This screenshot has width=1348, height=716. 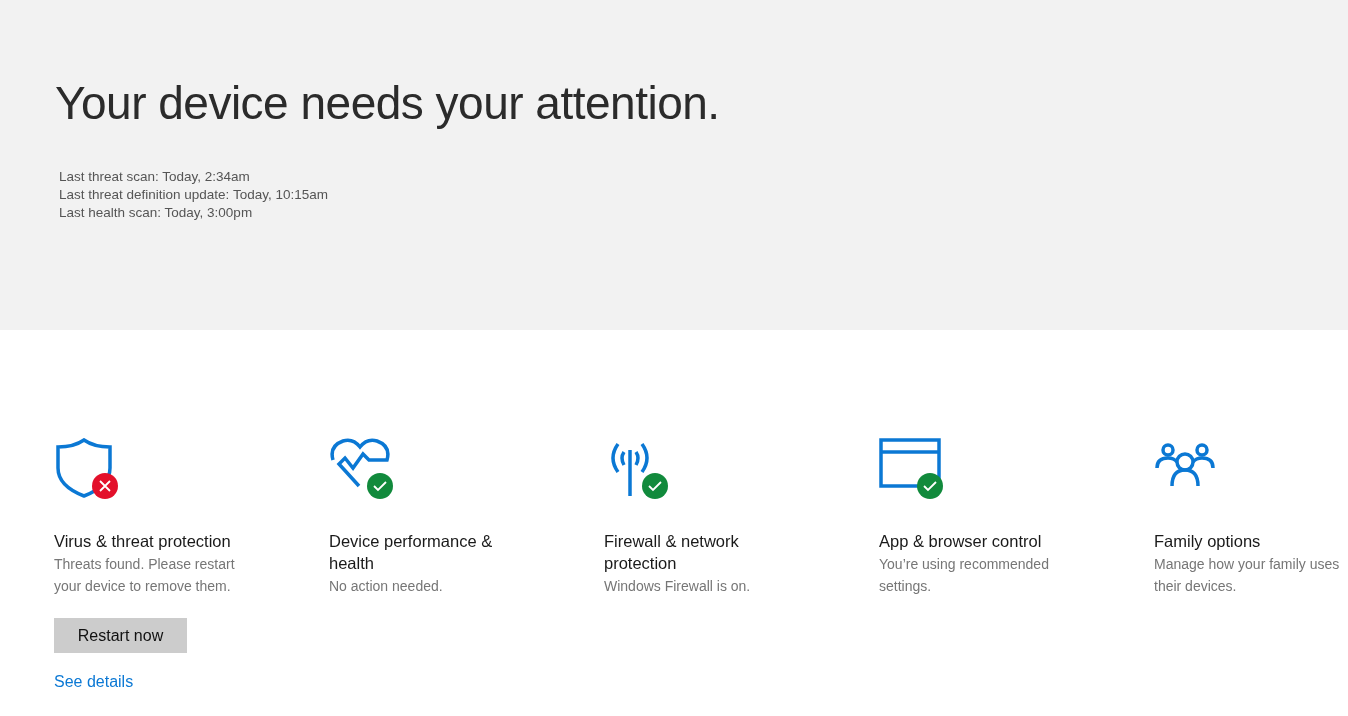 I want to click on tile-description: No action needed., so click(x=386, y=586).